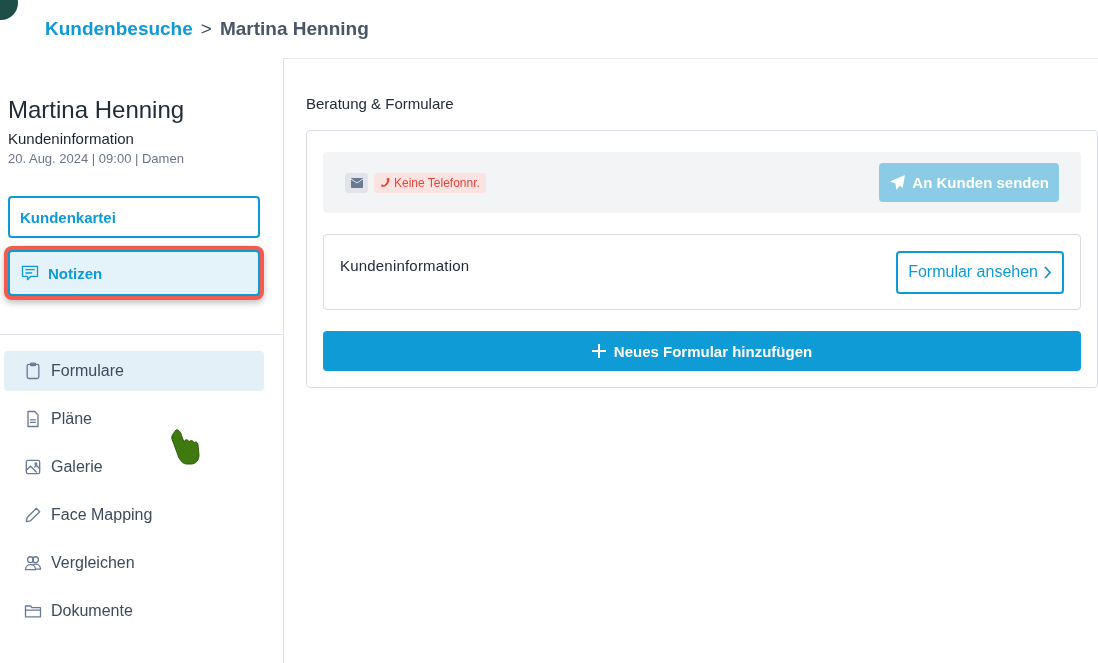 This screenshot has width=1098, height=663. What do you see at coordinates (30, 273) in the screenshot?
I see `chat-note-icon` at bounding box center [30, 273].